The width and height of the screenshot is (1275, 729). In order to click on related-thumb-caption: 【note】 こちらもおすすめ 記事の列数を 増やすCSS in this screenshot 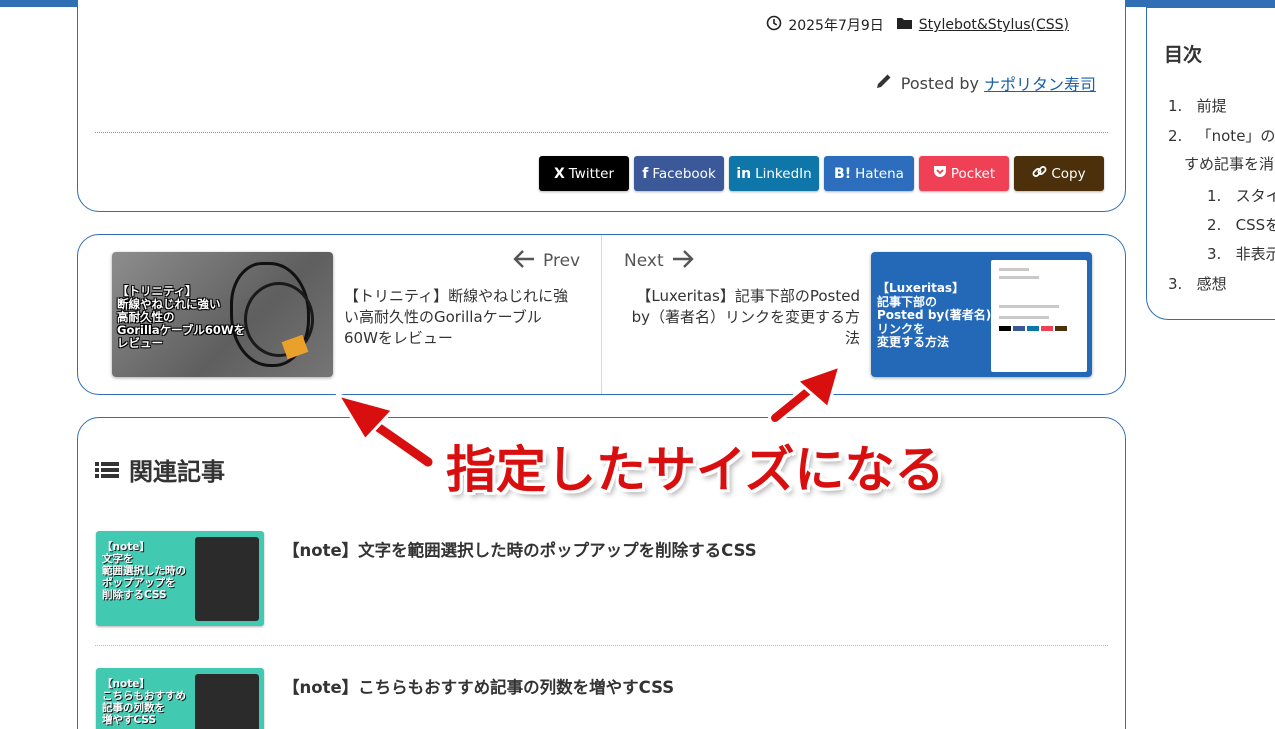, I will do `click(144, 702)`.